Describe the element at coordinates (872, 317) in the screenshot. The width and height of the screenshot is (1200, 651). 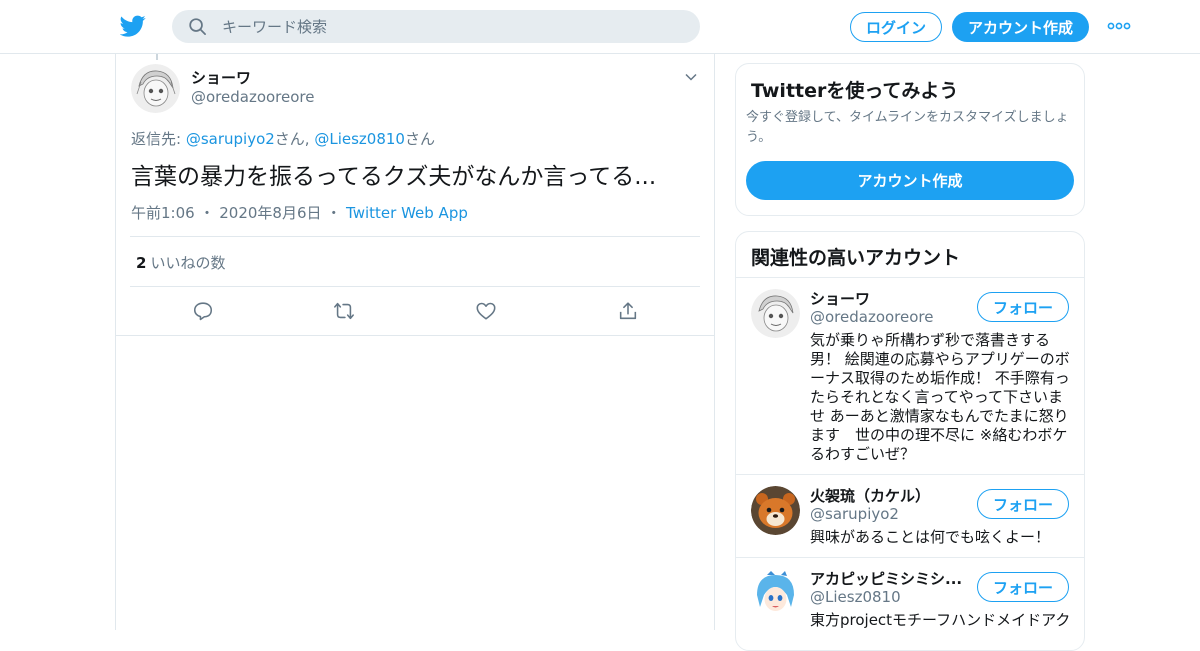
I see `account-handle: @oredazooreore` at that location.